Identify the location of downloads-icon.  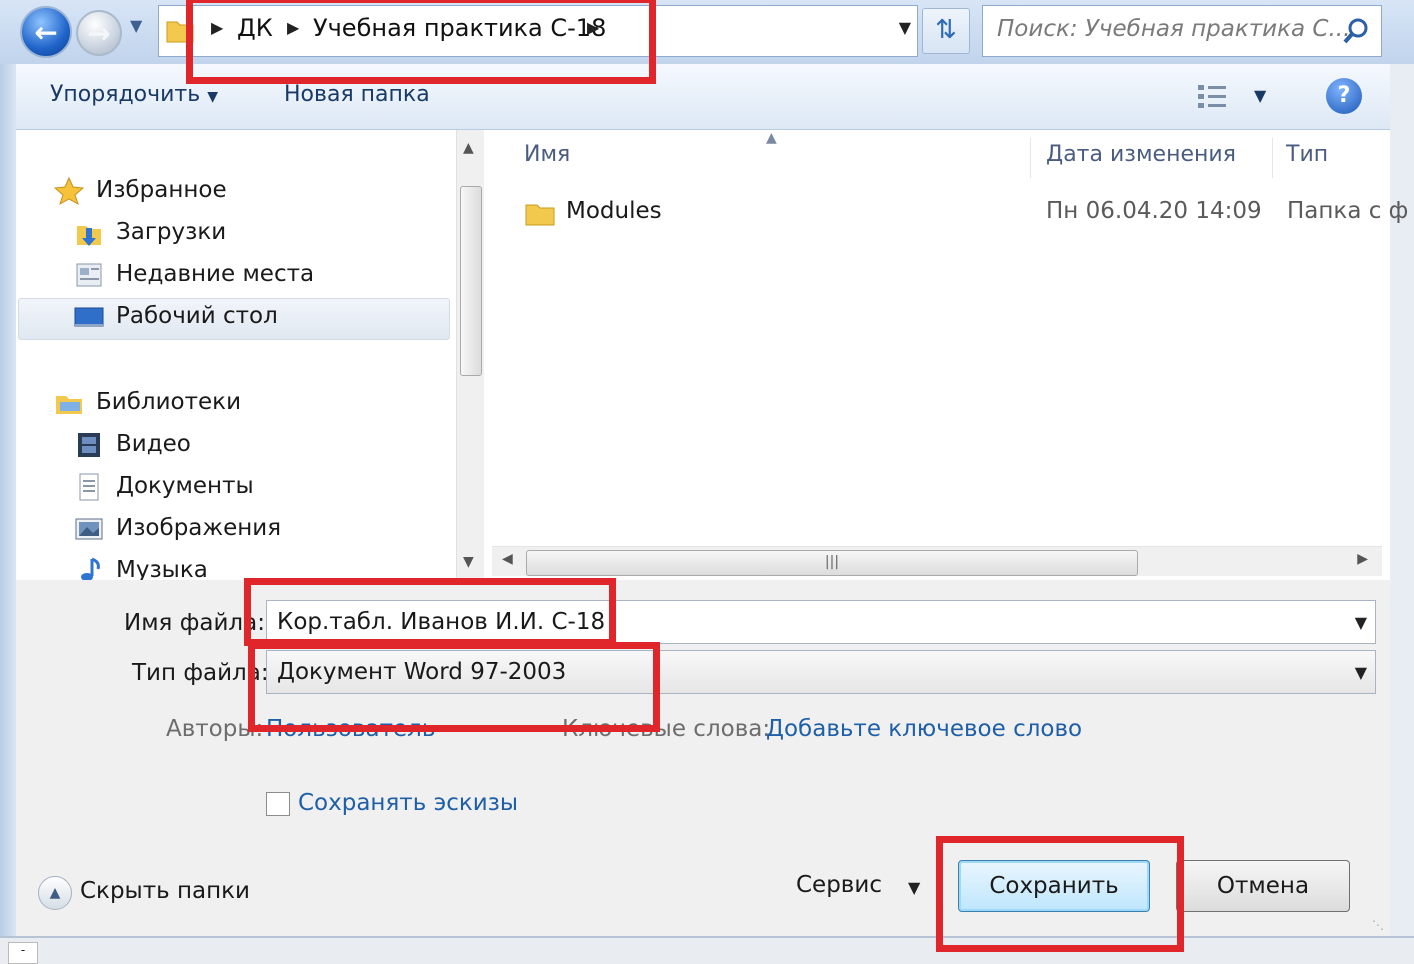
(89, 236).